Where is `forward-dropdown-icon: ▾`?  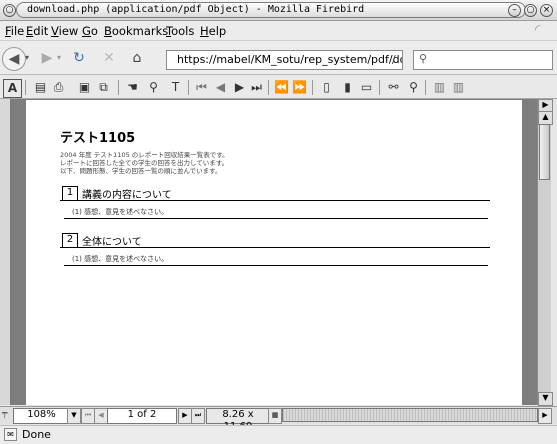
forward-dropdown-icon: ▾ is located at coordinates (59, 57).